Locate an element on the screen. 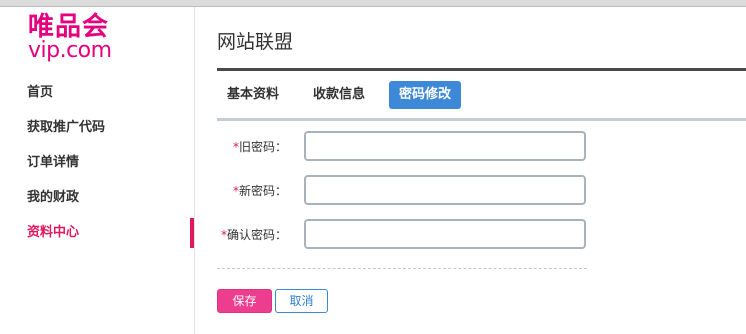 The image size is (746, 334). brand-logo: 唯品会 vip.com is located at coordinates (70, 38).